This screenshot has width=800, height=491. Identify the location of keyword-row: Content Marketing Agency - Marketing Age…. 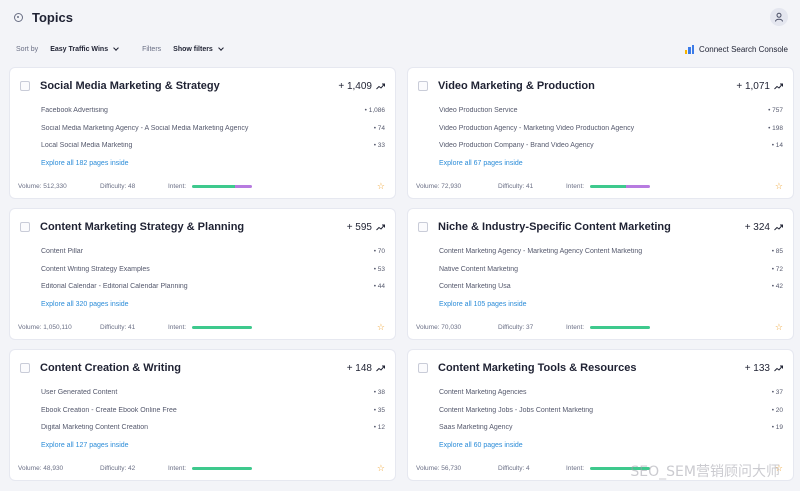
(611, 252).